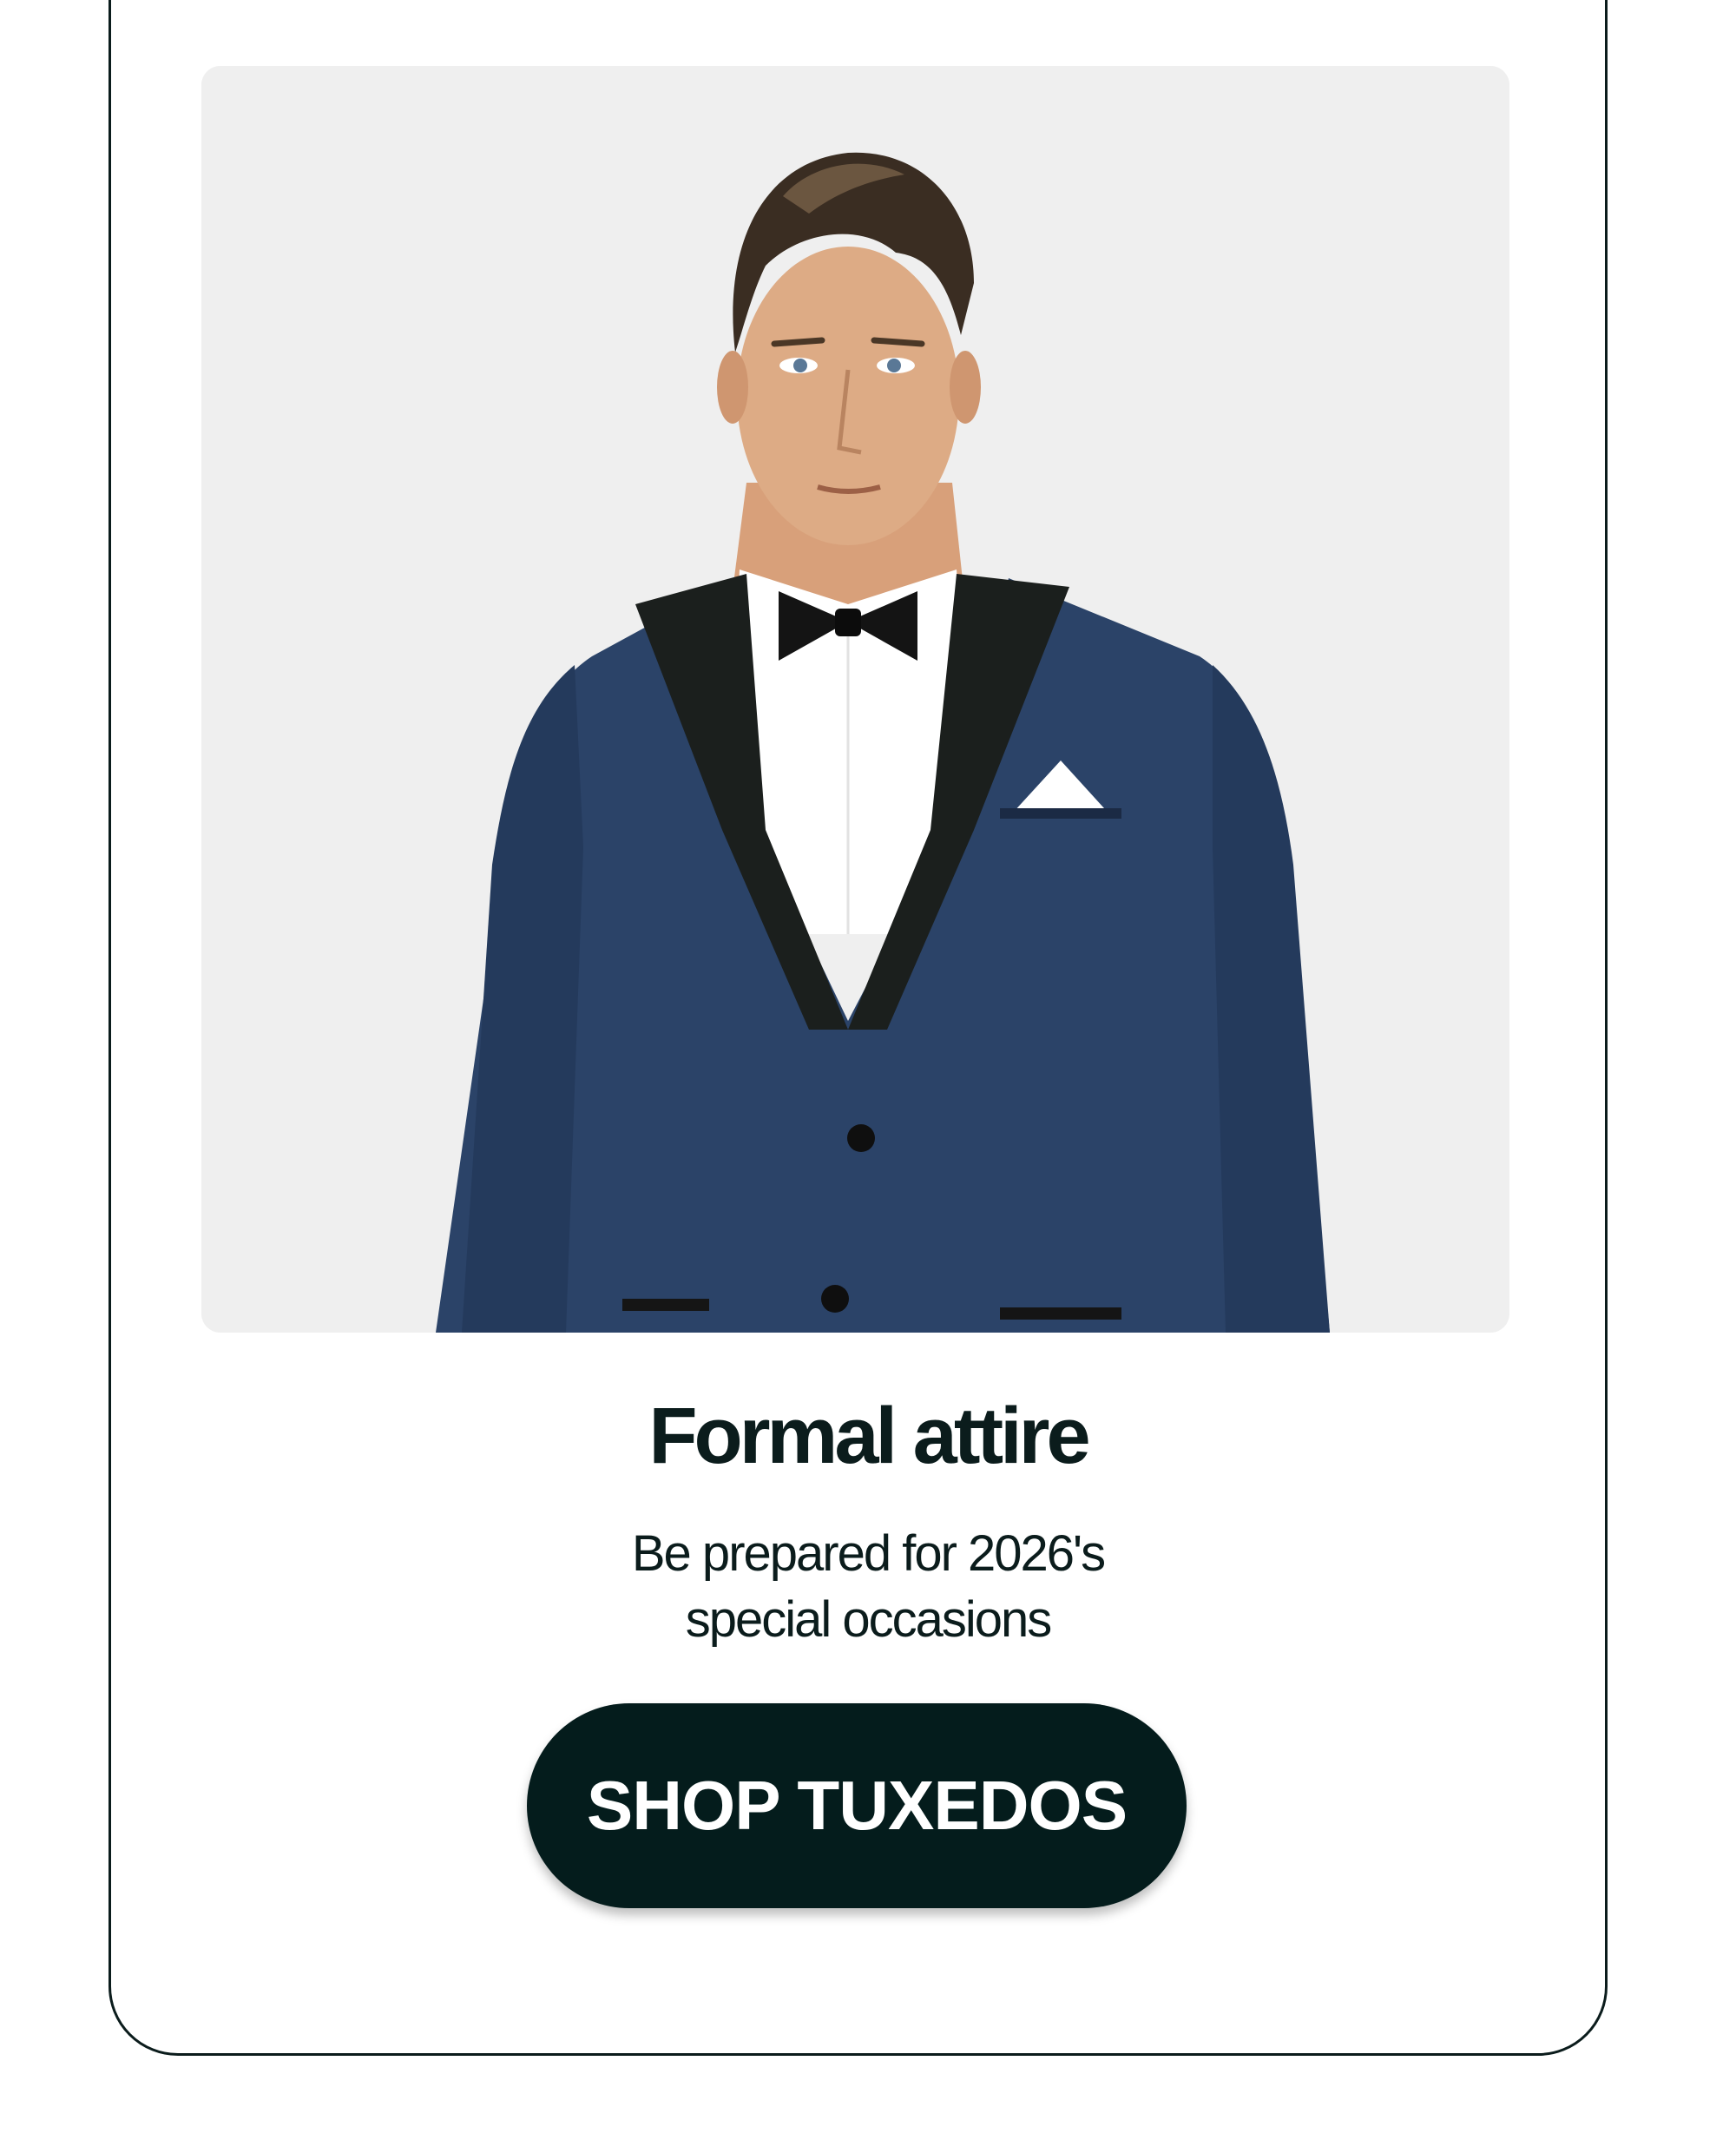  Describe the element at coordinates (868, 1553) in the screenshot. I see `promo-subtitle-line-1: Be prepared for 2026's` at that location.